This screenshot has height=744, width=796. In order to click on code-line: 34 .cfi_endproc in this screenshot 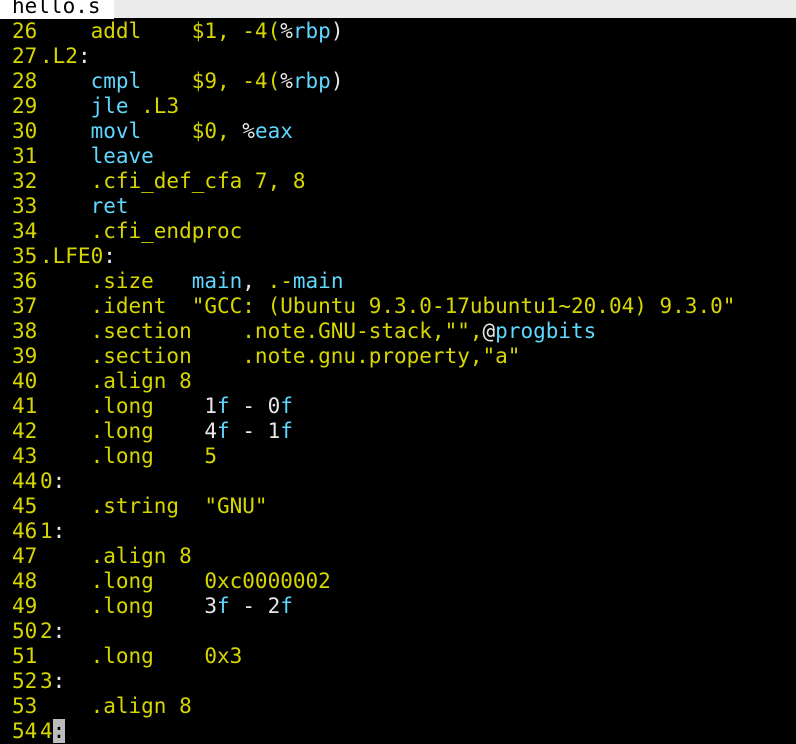, I will do `click(398, 231)`.